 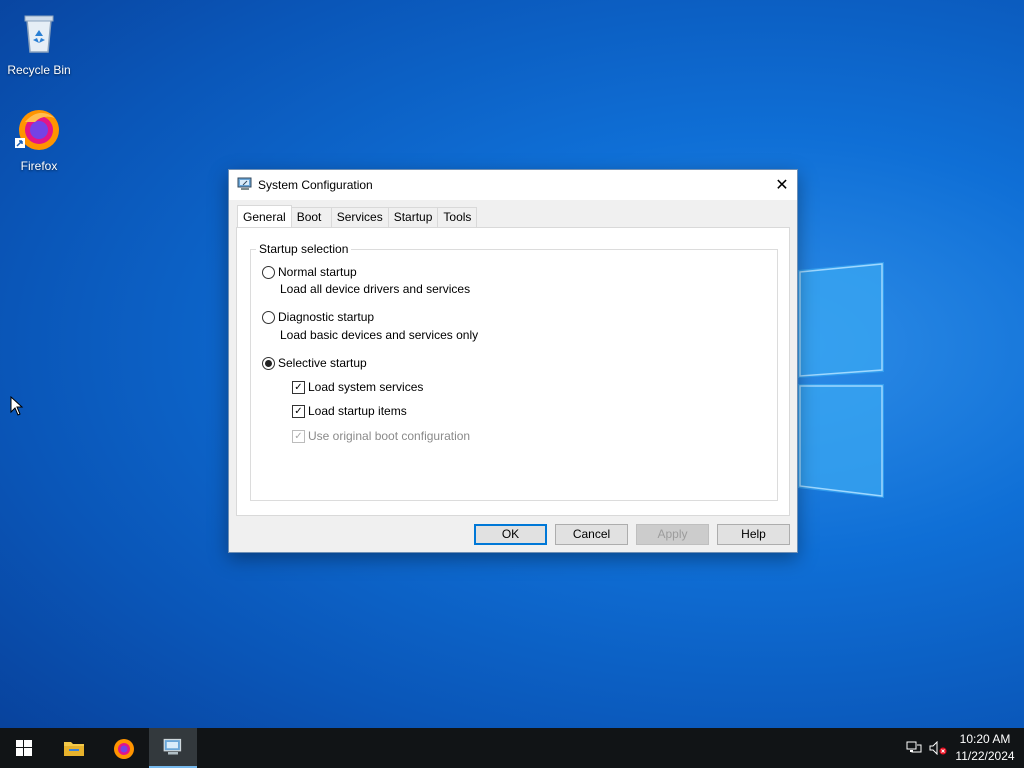 I want to click on desktop-icon-firefox: Firefox, so click(x=39, y=138).